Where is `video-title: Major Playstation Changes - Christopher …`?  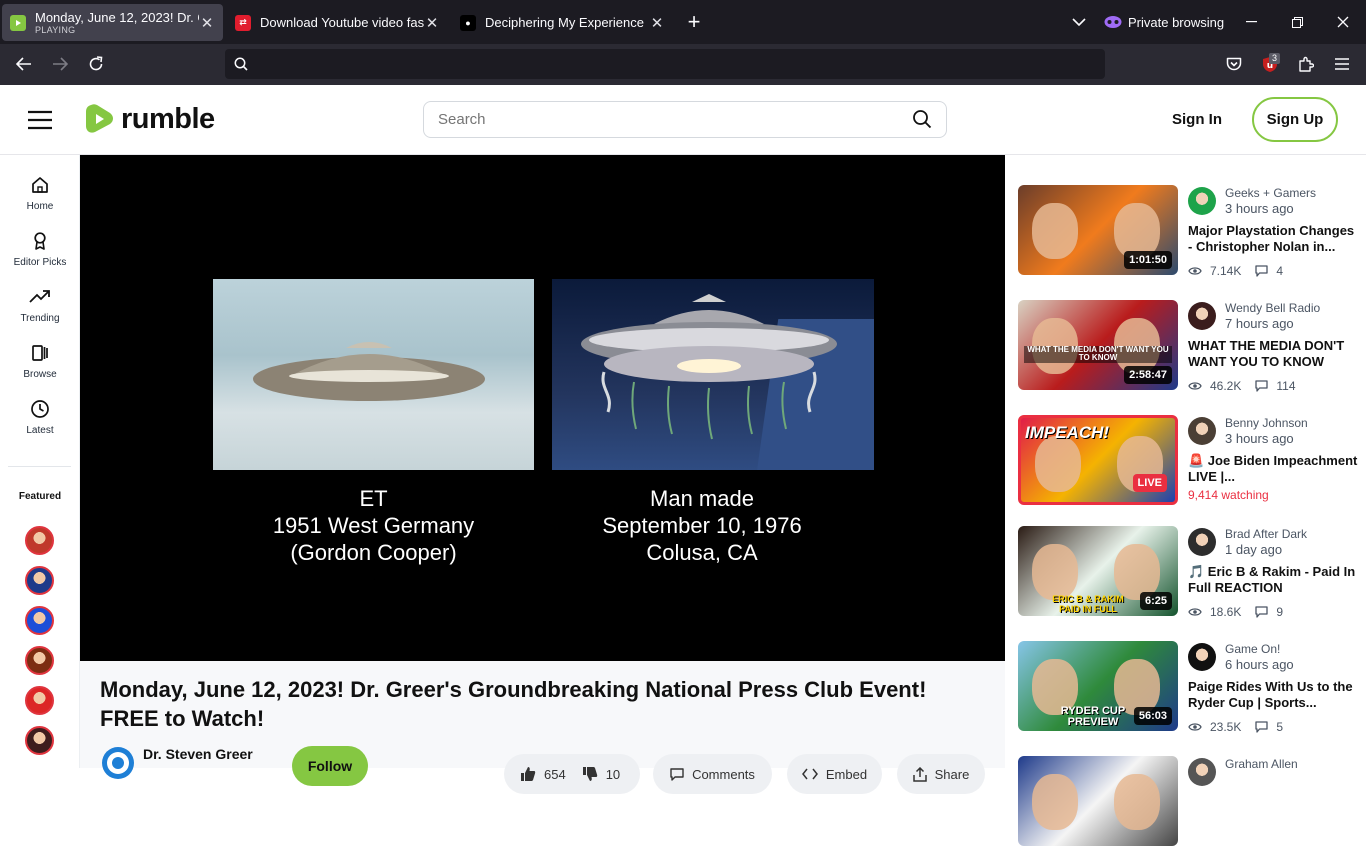 video-title: Major Playstation Changes - Christopher … is located at coordinates (1274, 239).